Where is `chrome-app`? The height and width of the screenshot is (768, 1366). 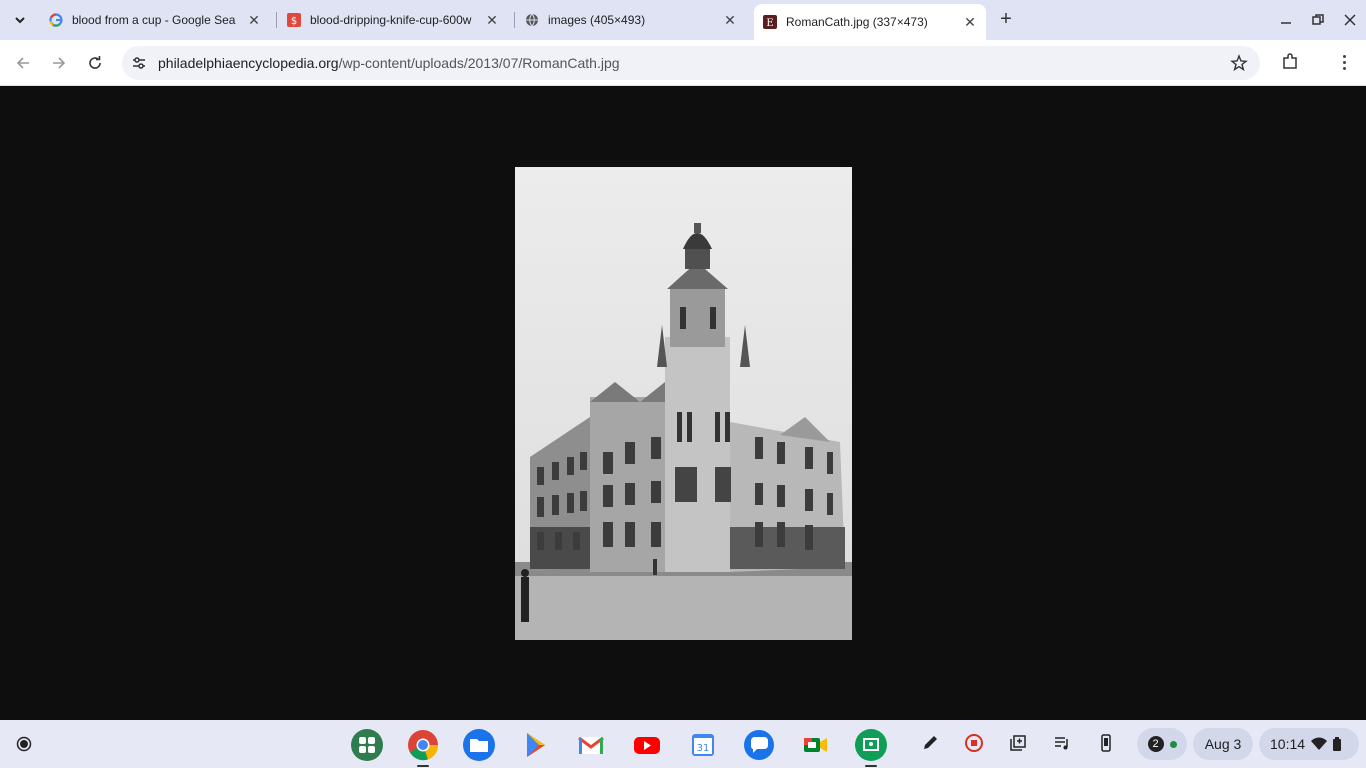
chrome-app is located at coordinates (423, 747).